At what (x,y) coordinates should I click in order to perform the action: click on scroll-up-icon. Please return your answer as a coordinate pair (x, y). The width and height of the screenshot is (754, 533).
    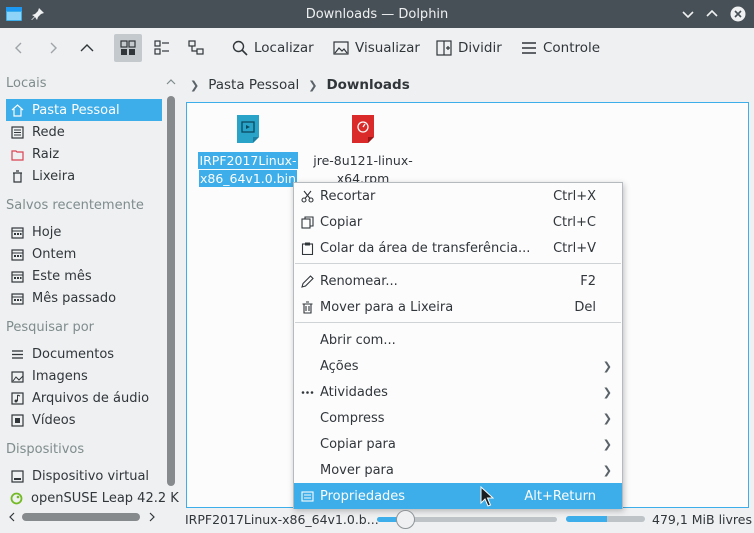
    Looking at the image, I should click on (171, 82).